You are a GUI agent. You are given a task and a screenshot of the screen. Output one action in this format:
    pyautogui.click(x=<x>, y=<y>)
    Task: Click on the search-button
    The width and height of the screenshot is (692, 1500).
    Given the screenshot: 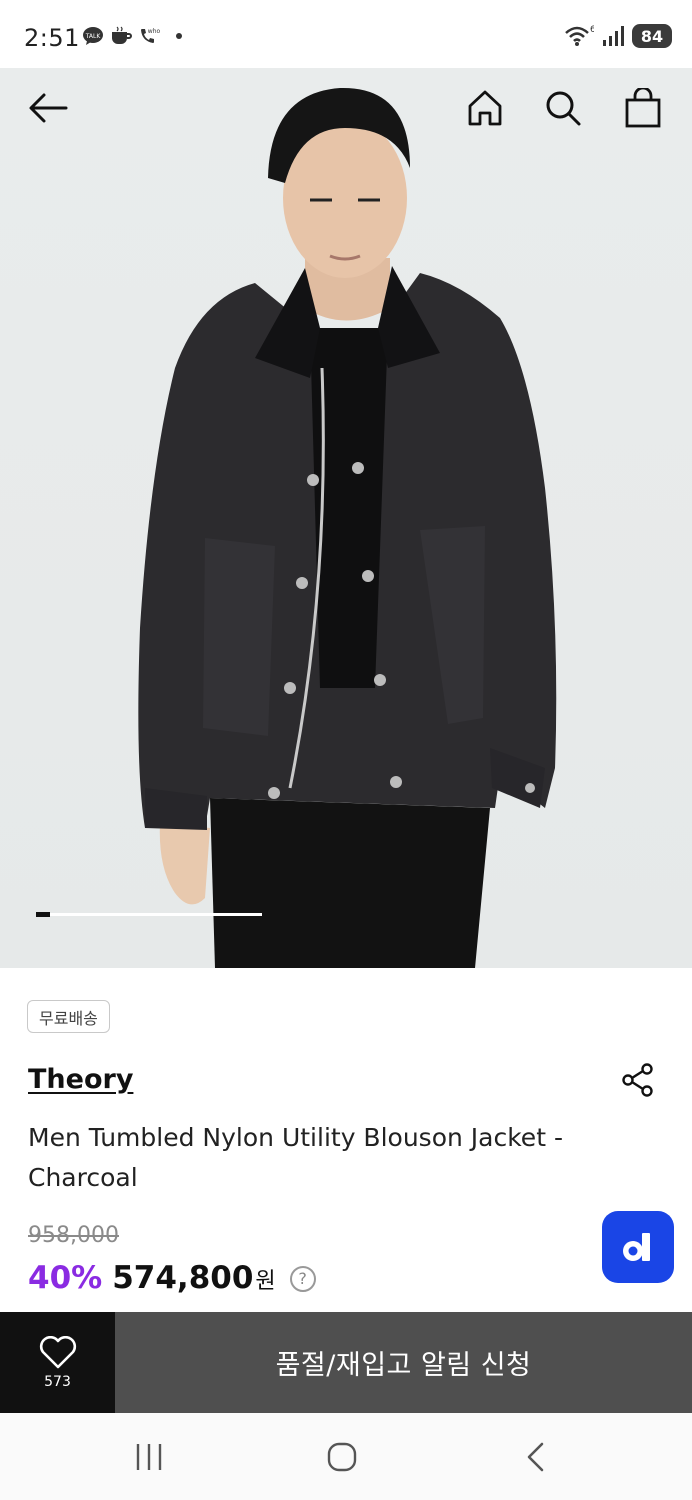 What is the action you would take?
    pyautogui.click(x=563, y=108)
    